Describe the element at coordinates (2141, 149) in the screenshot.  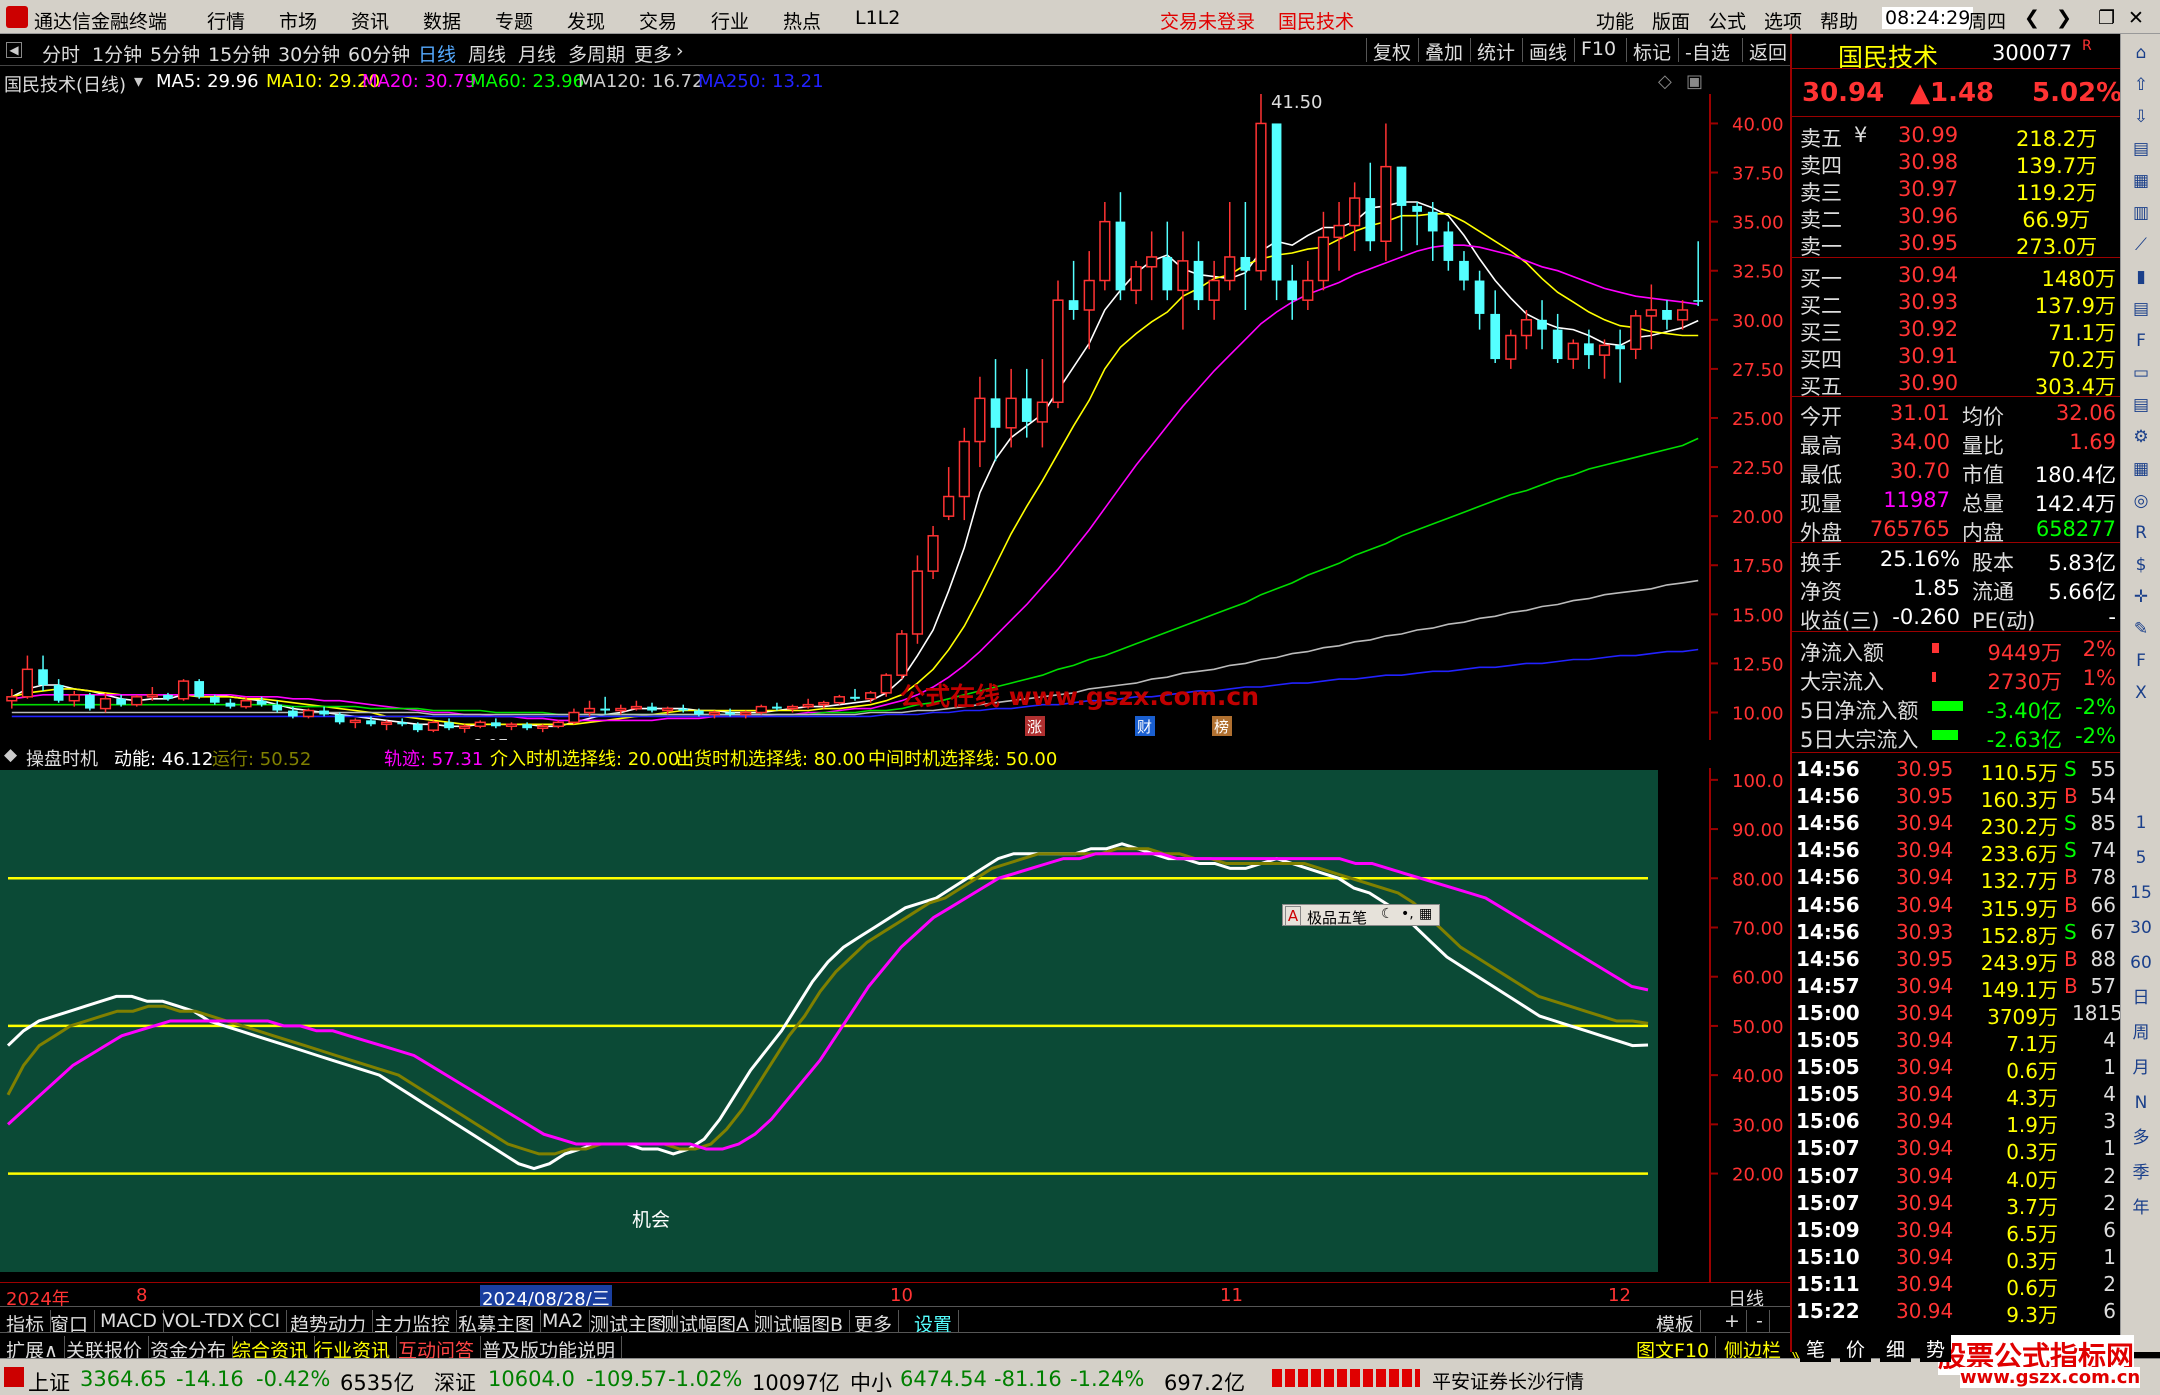
I see `trend-icon: ▤` at that location.